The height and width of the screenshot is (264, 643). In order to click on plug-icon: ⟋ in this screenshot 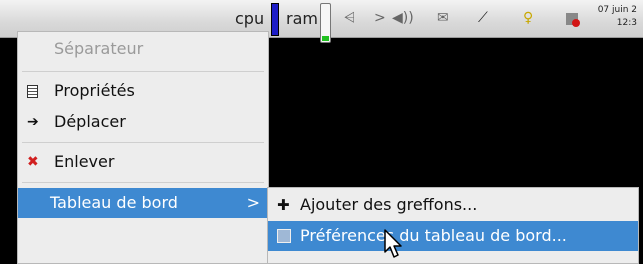, I will do `click(483, 18)`.